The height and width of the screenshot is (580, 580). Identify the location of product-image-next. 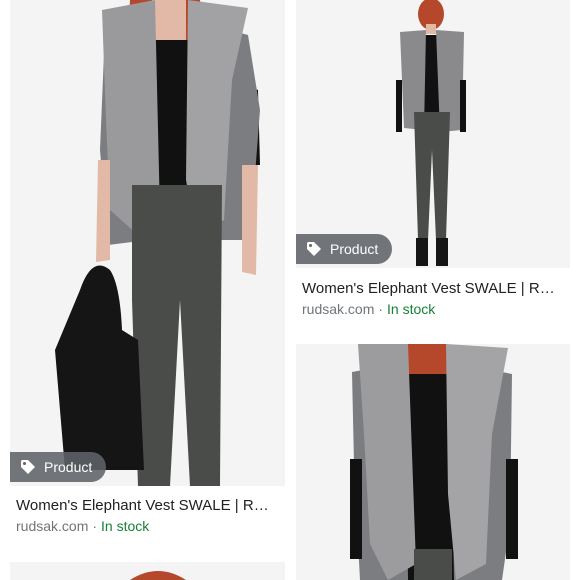
(147, 571).